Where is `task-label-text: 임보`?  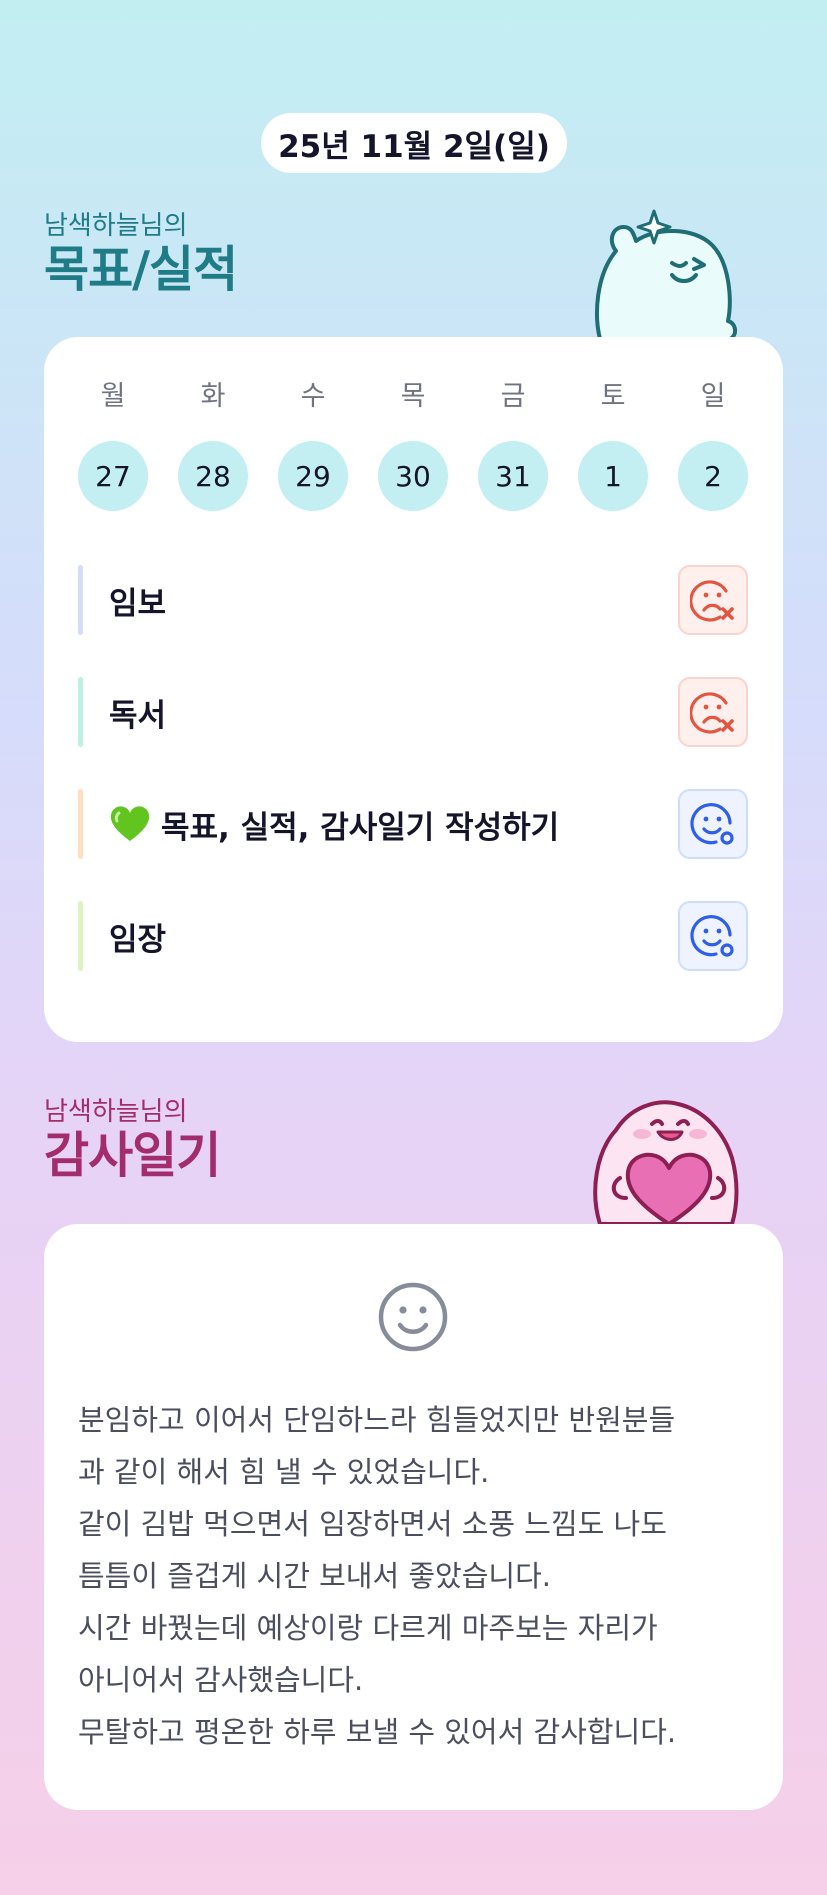 task-label-text: 임보 is located at coordinates (138, 603).